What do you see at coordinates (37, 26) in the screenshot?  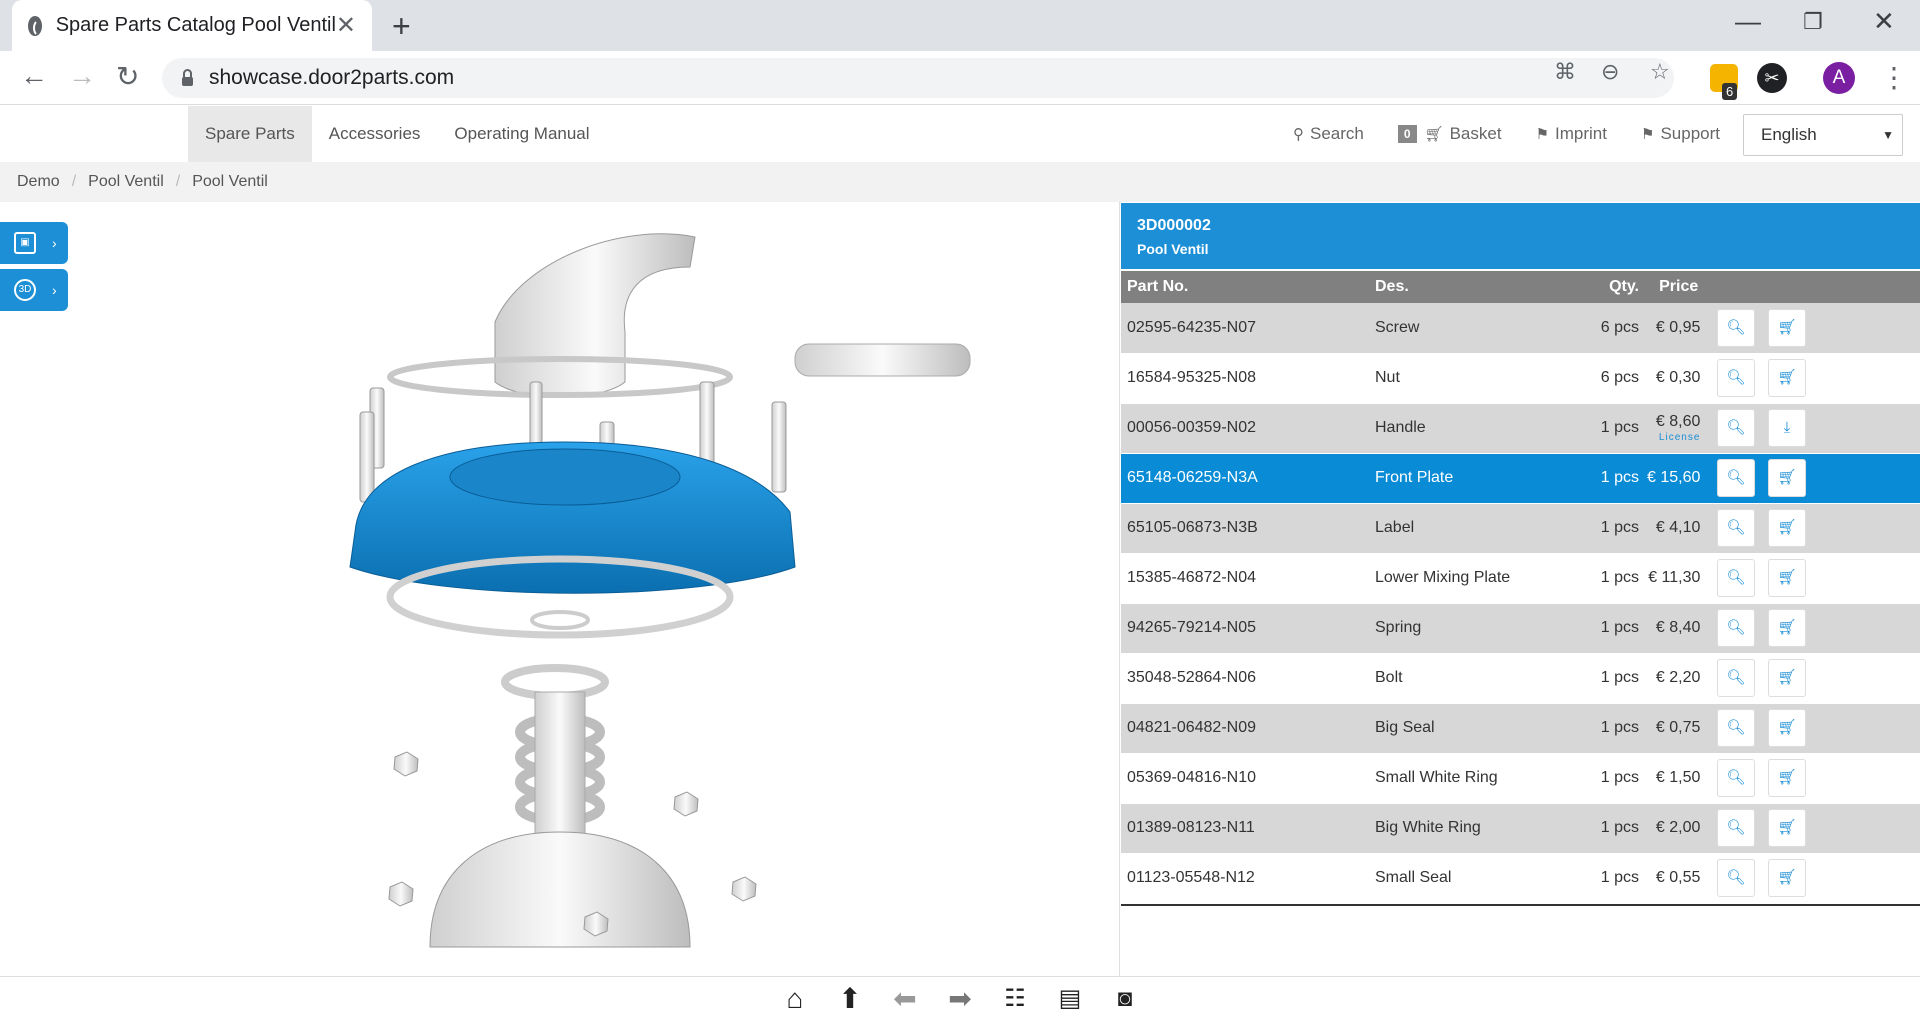 I see `globe-icon` at bounding box center [37, 26].